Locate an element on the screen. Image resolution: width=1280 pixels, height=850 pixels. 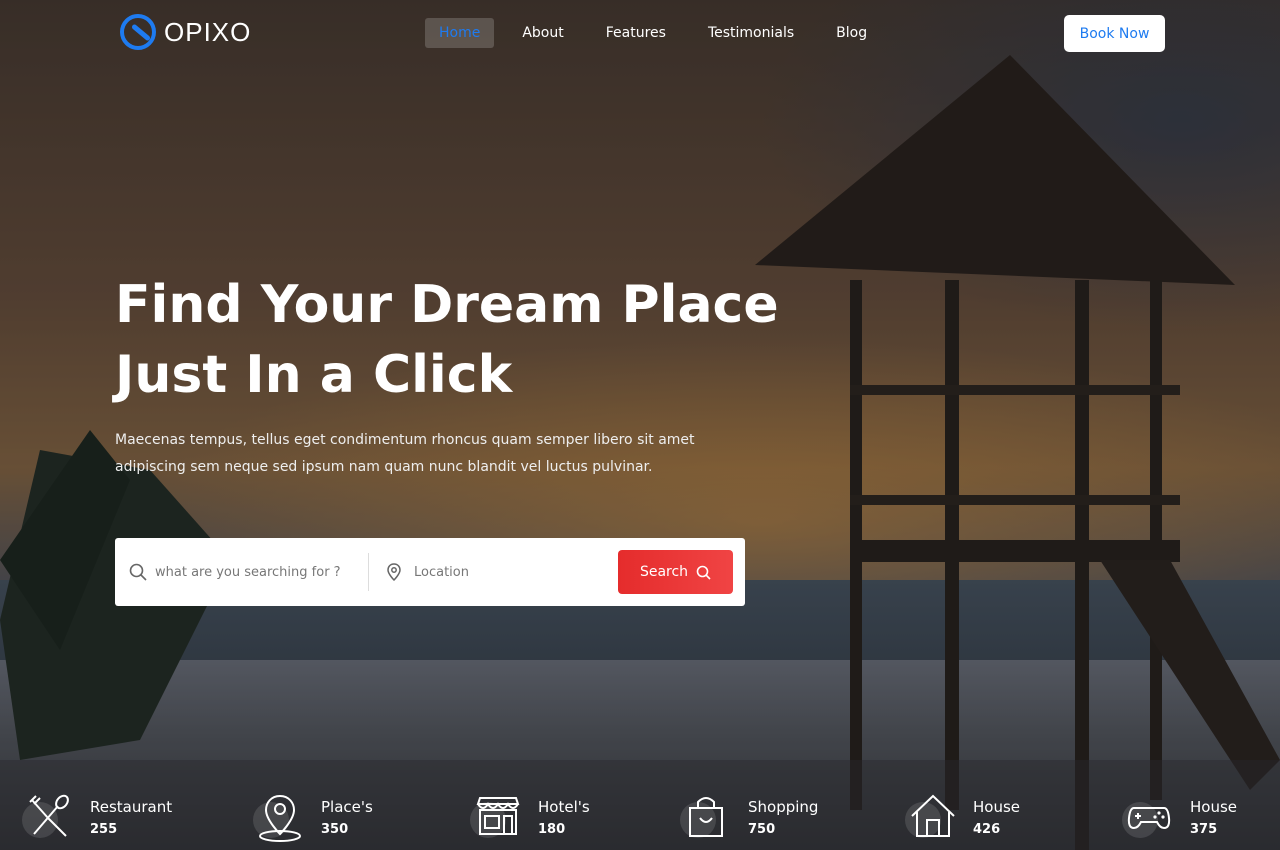
location-pin-icon is located at coordinates (394, 572).